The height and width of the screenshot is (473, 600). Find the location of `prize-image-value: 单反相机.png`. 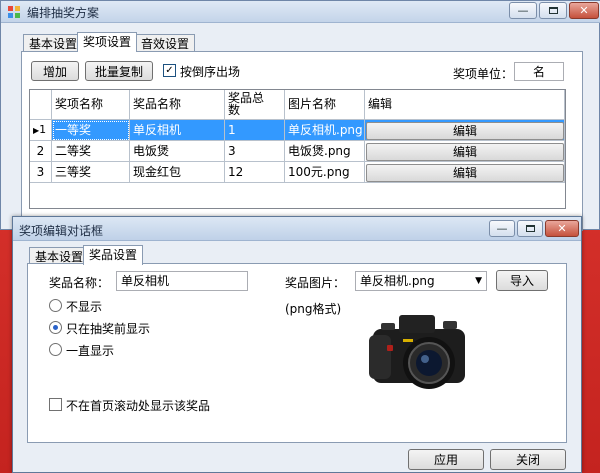

prize-image-value: 单反相机.png is located at coordinates (397, 281).